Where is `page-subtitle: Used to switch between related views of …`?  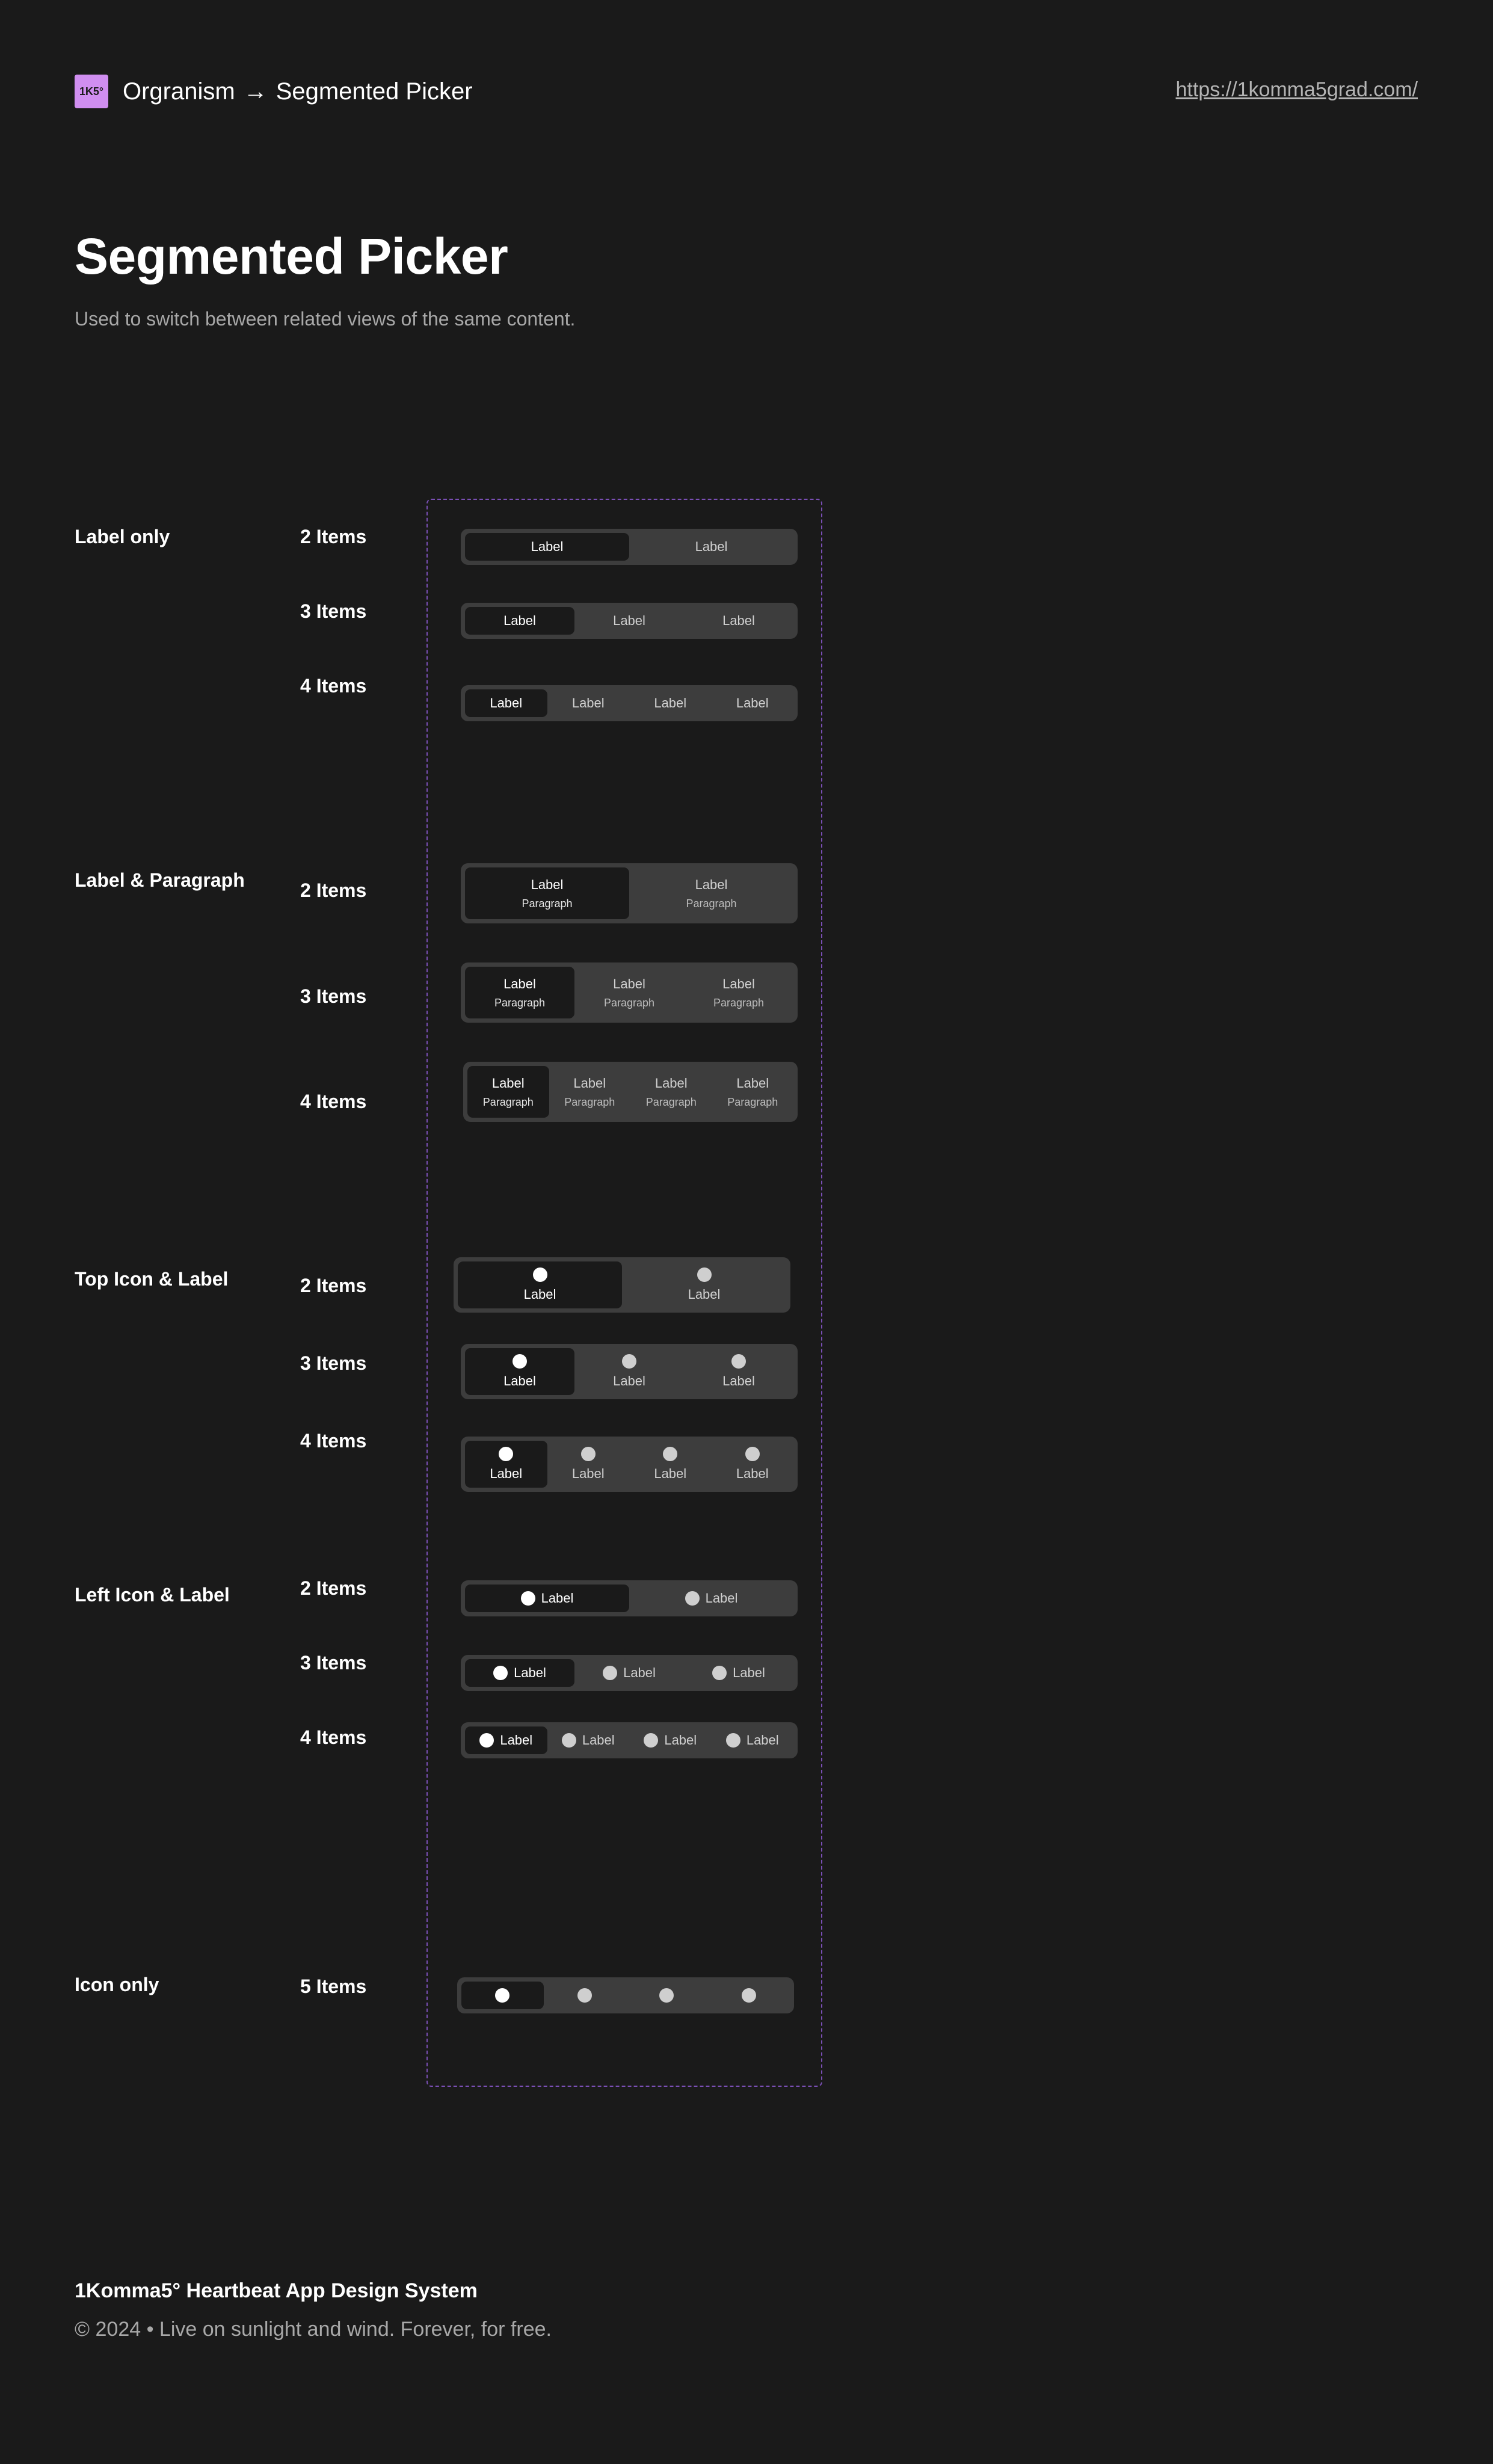 page-subtitle: Used to switch between related views of … is located at coordinates (325, 319).